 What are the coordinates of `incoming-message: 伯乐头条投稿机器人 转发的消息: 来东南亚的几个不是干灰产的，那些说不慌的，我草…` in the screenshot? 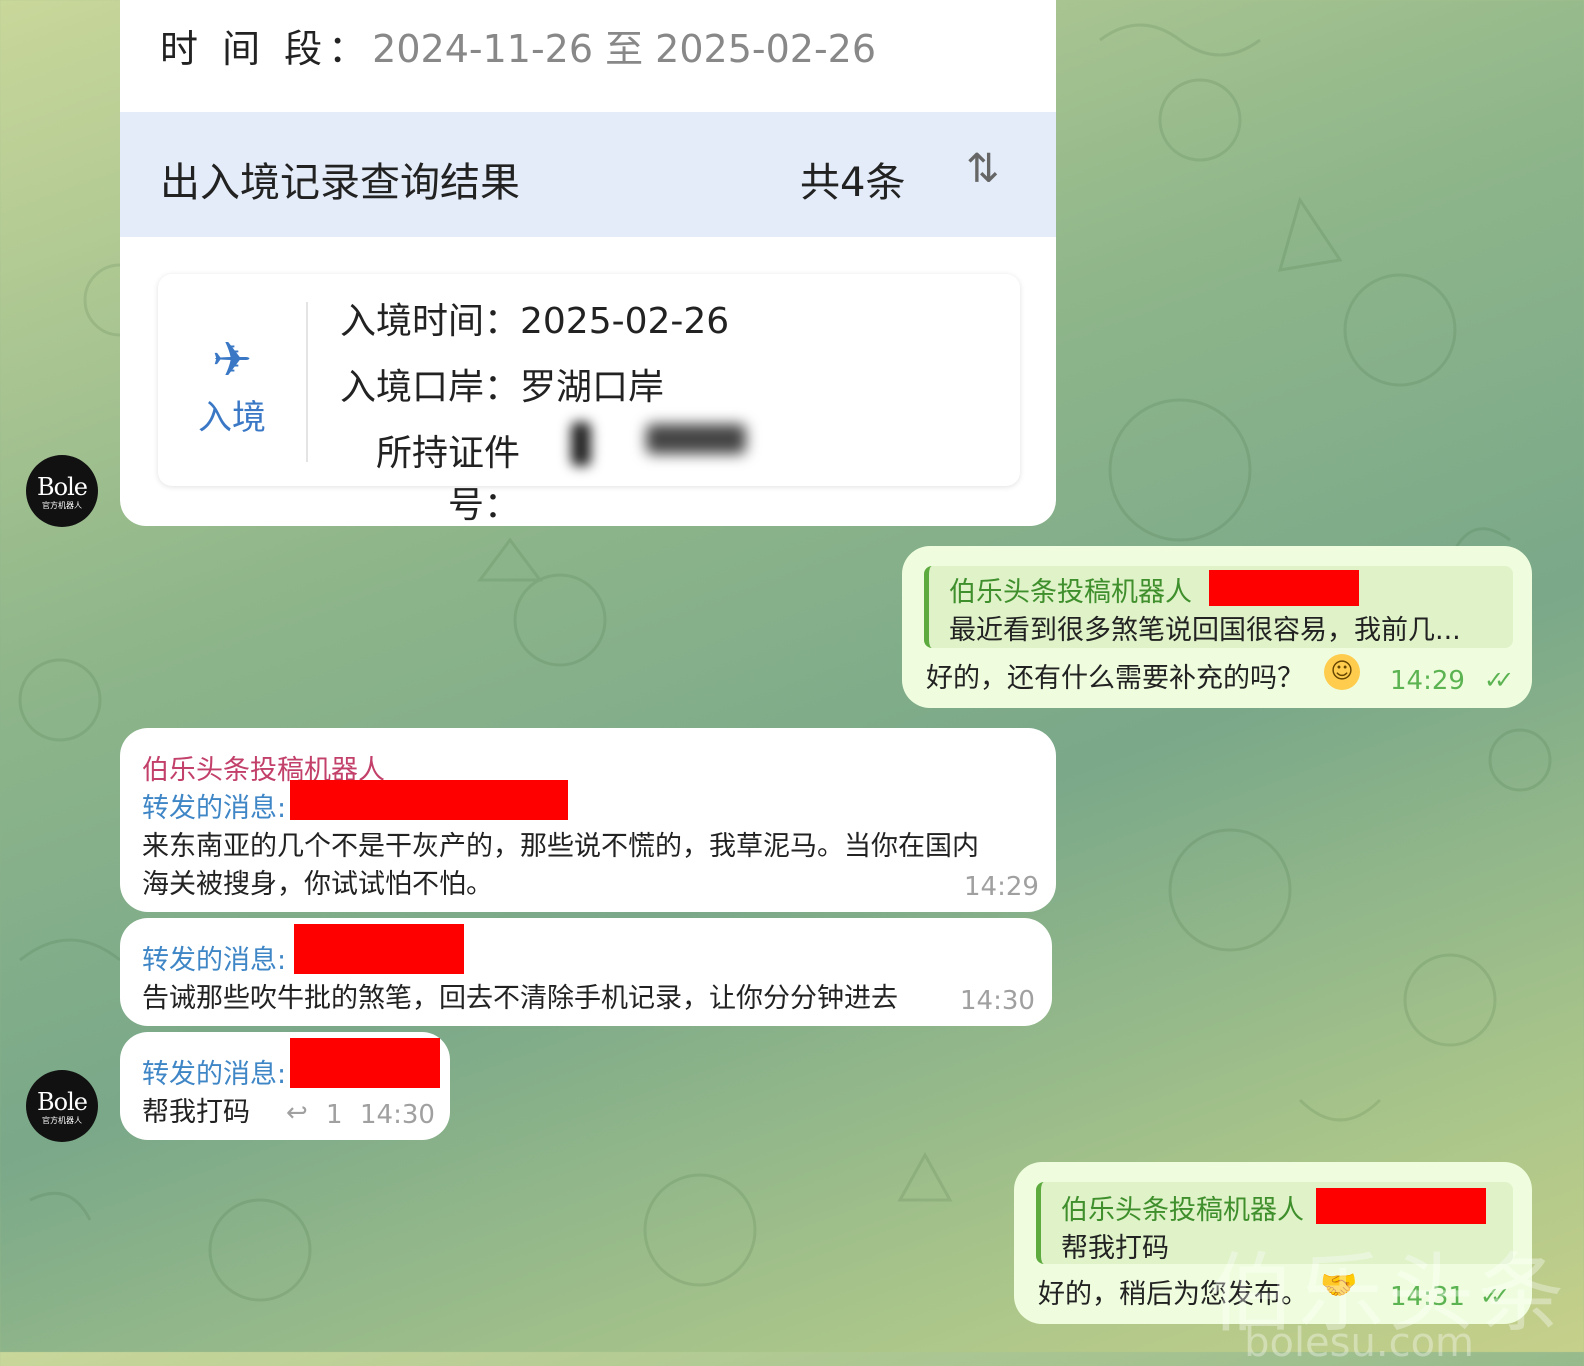 It's located at (588, 820).